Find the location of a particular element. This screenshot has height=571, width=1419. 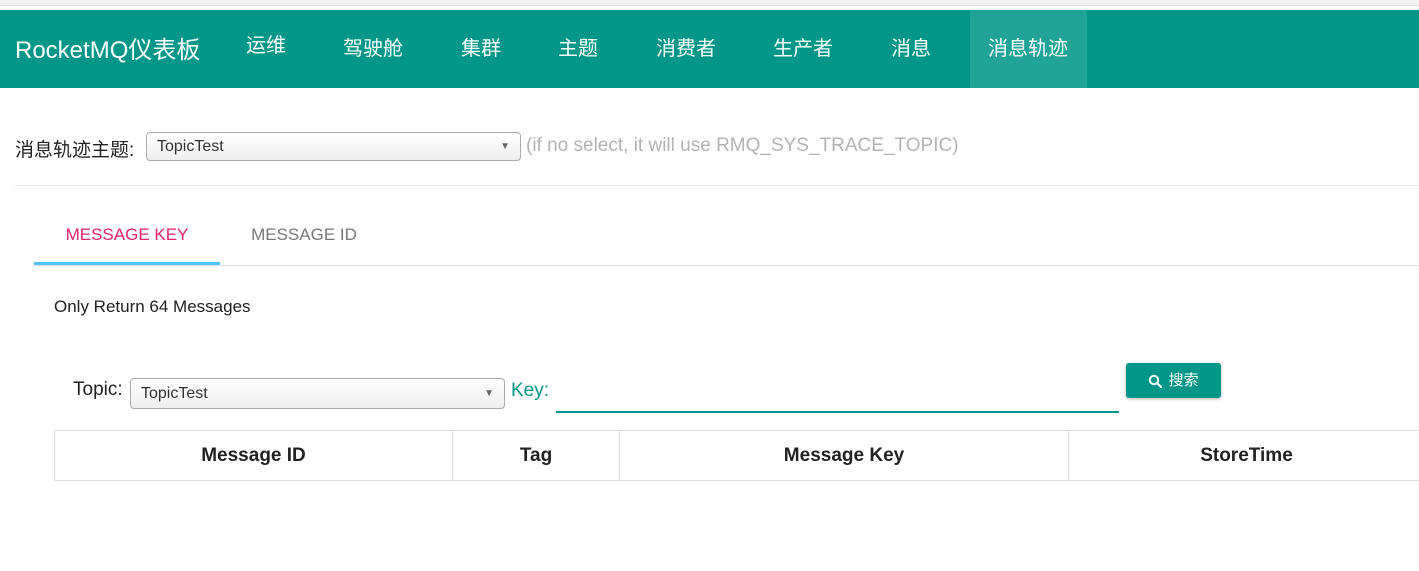

tab-message-key: MESSAGE KEY is located at coordinates (127, 237).